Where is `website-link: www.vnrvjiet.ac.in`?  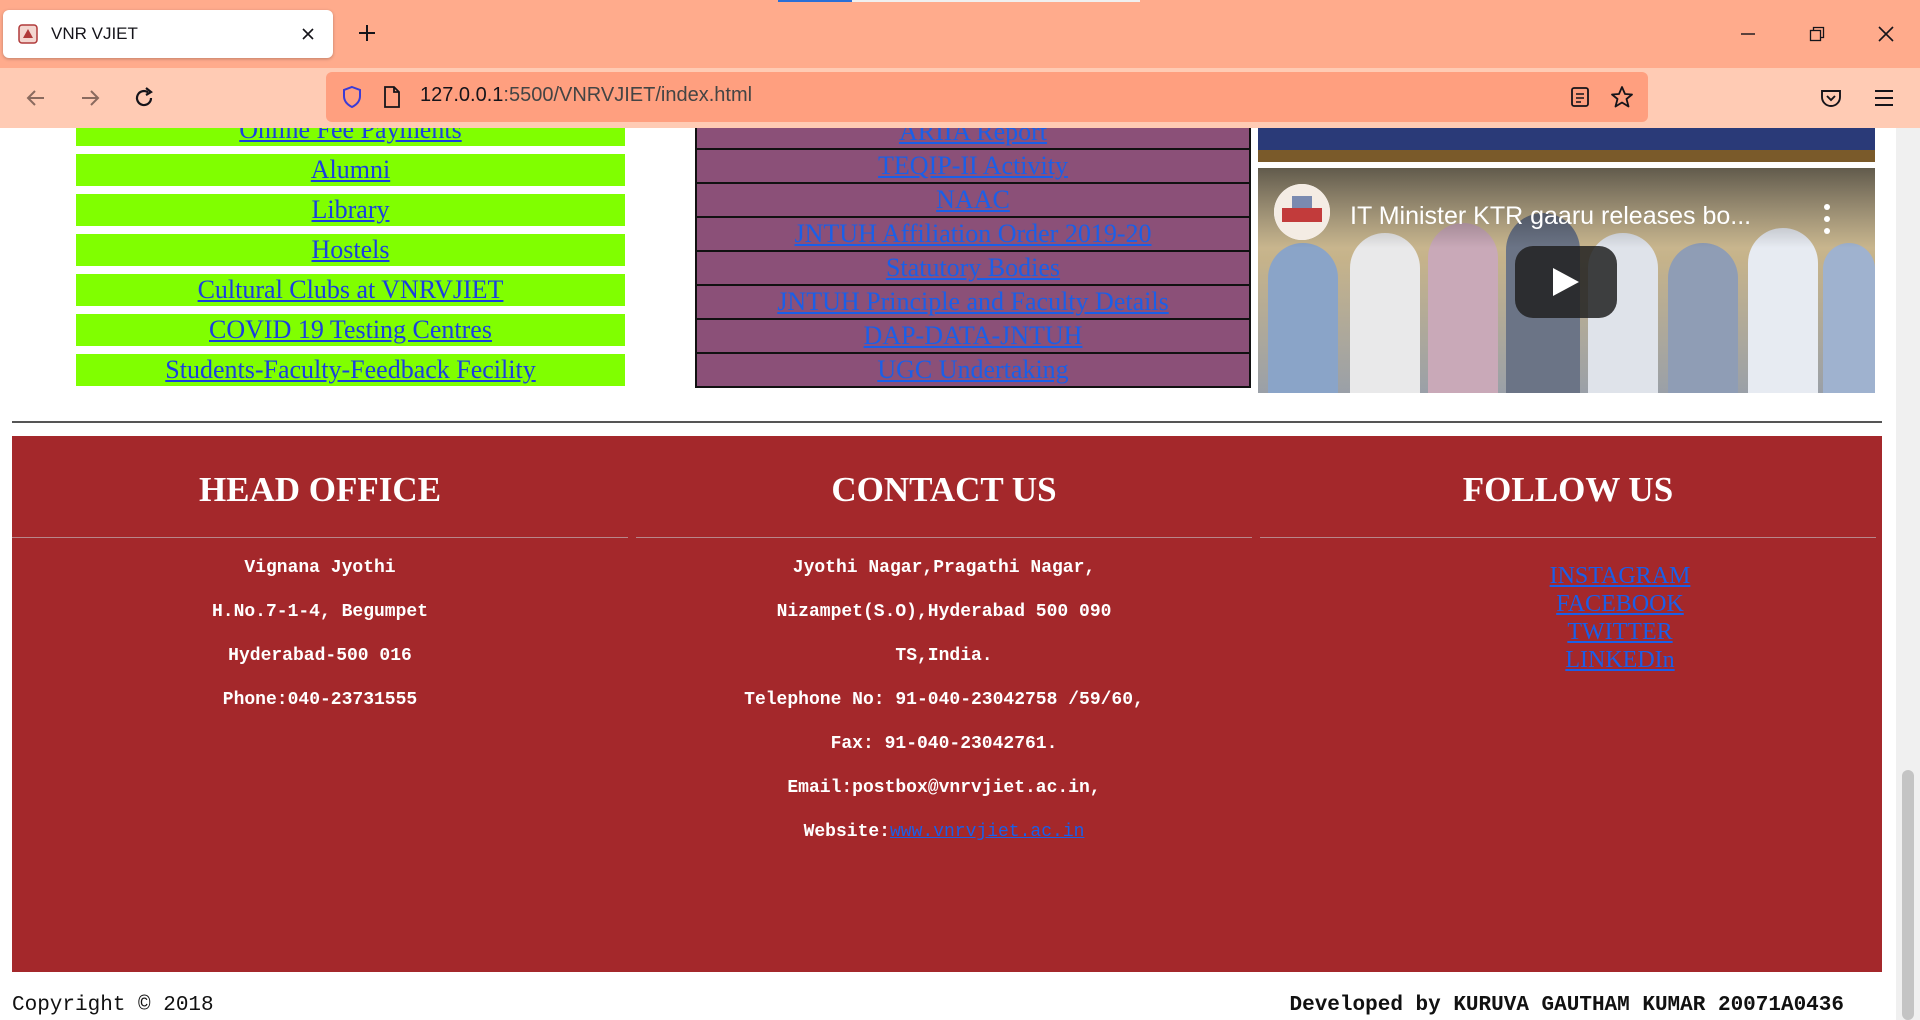 website-link: www.vnrvjiet.ac.in is located at coordinates (987, 832).